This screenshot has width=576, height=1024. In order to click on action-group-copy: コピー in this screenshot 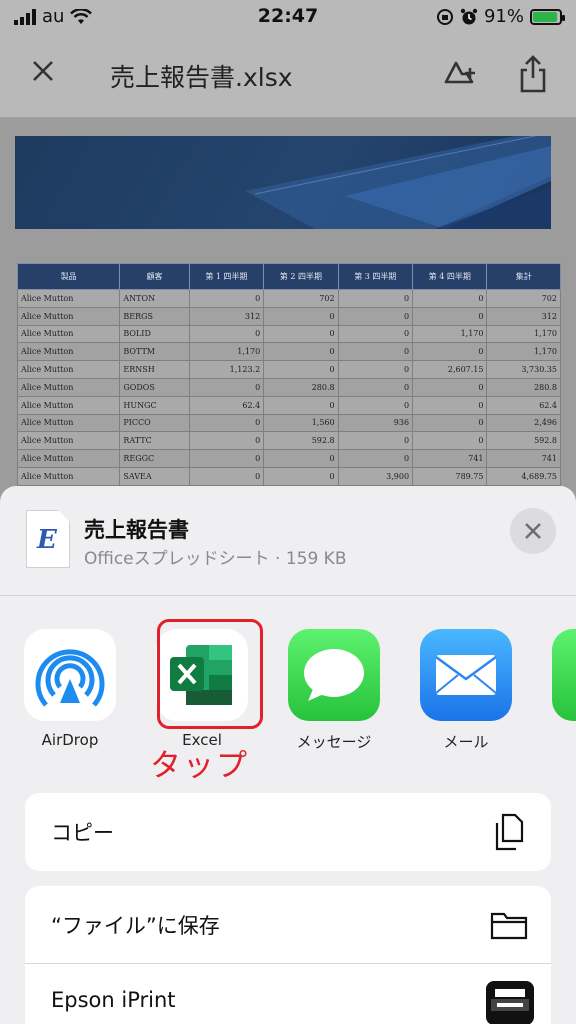, I will do `click(288, 832)`.